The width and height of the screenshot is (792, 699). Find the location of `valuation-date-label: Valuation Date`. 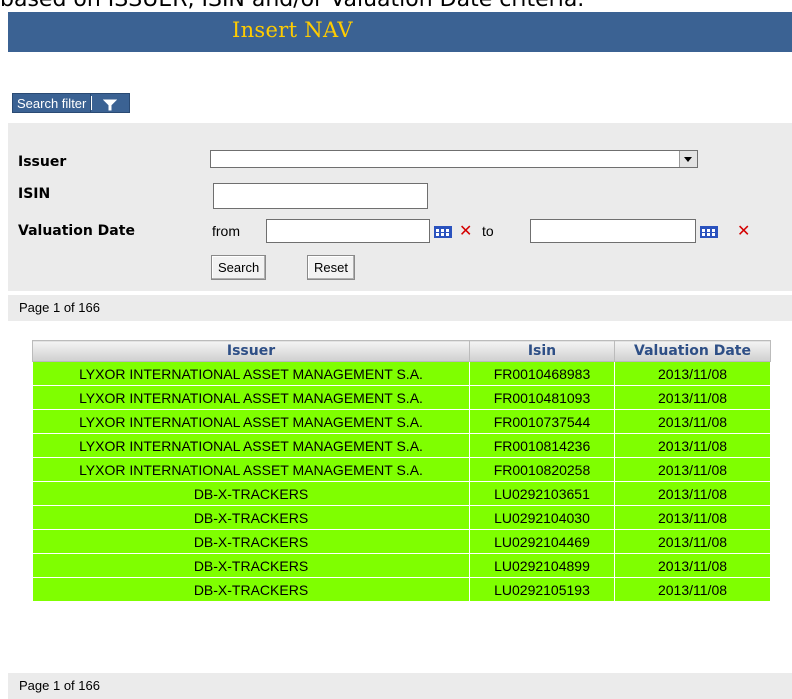

valuation-date-label: Valuation Date is located at coordinates (76, 231).